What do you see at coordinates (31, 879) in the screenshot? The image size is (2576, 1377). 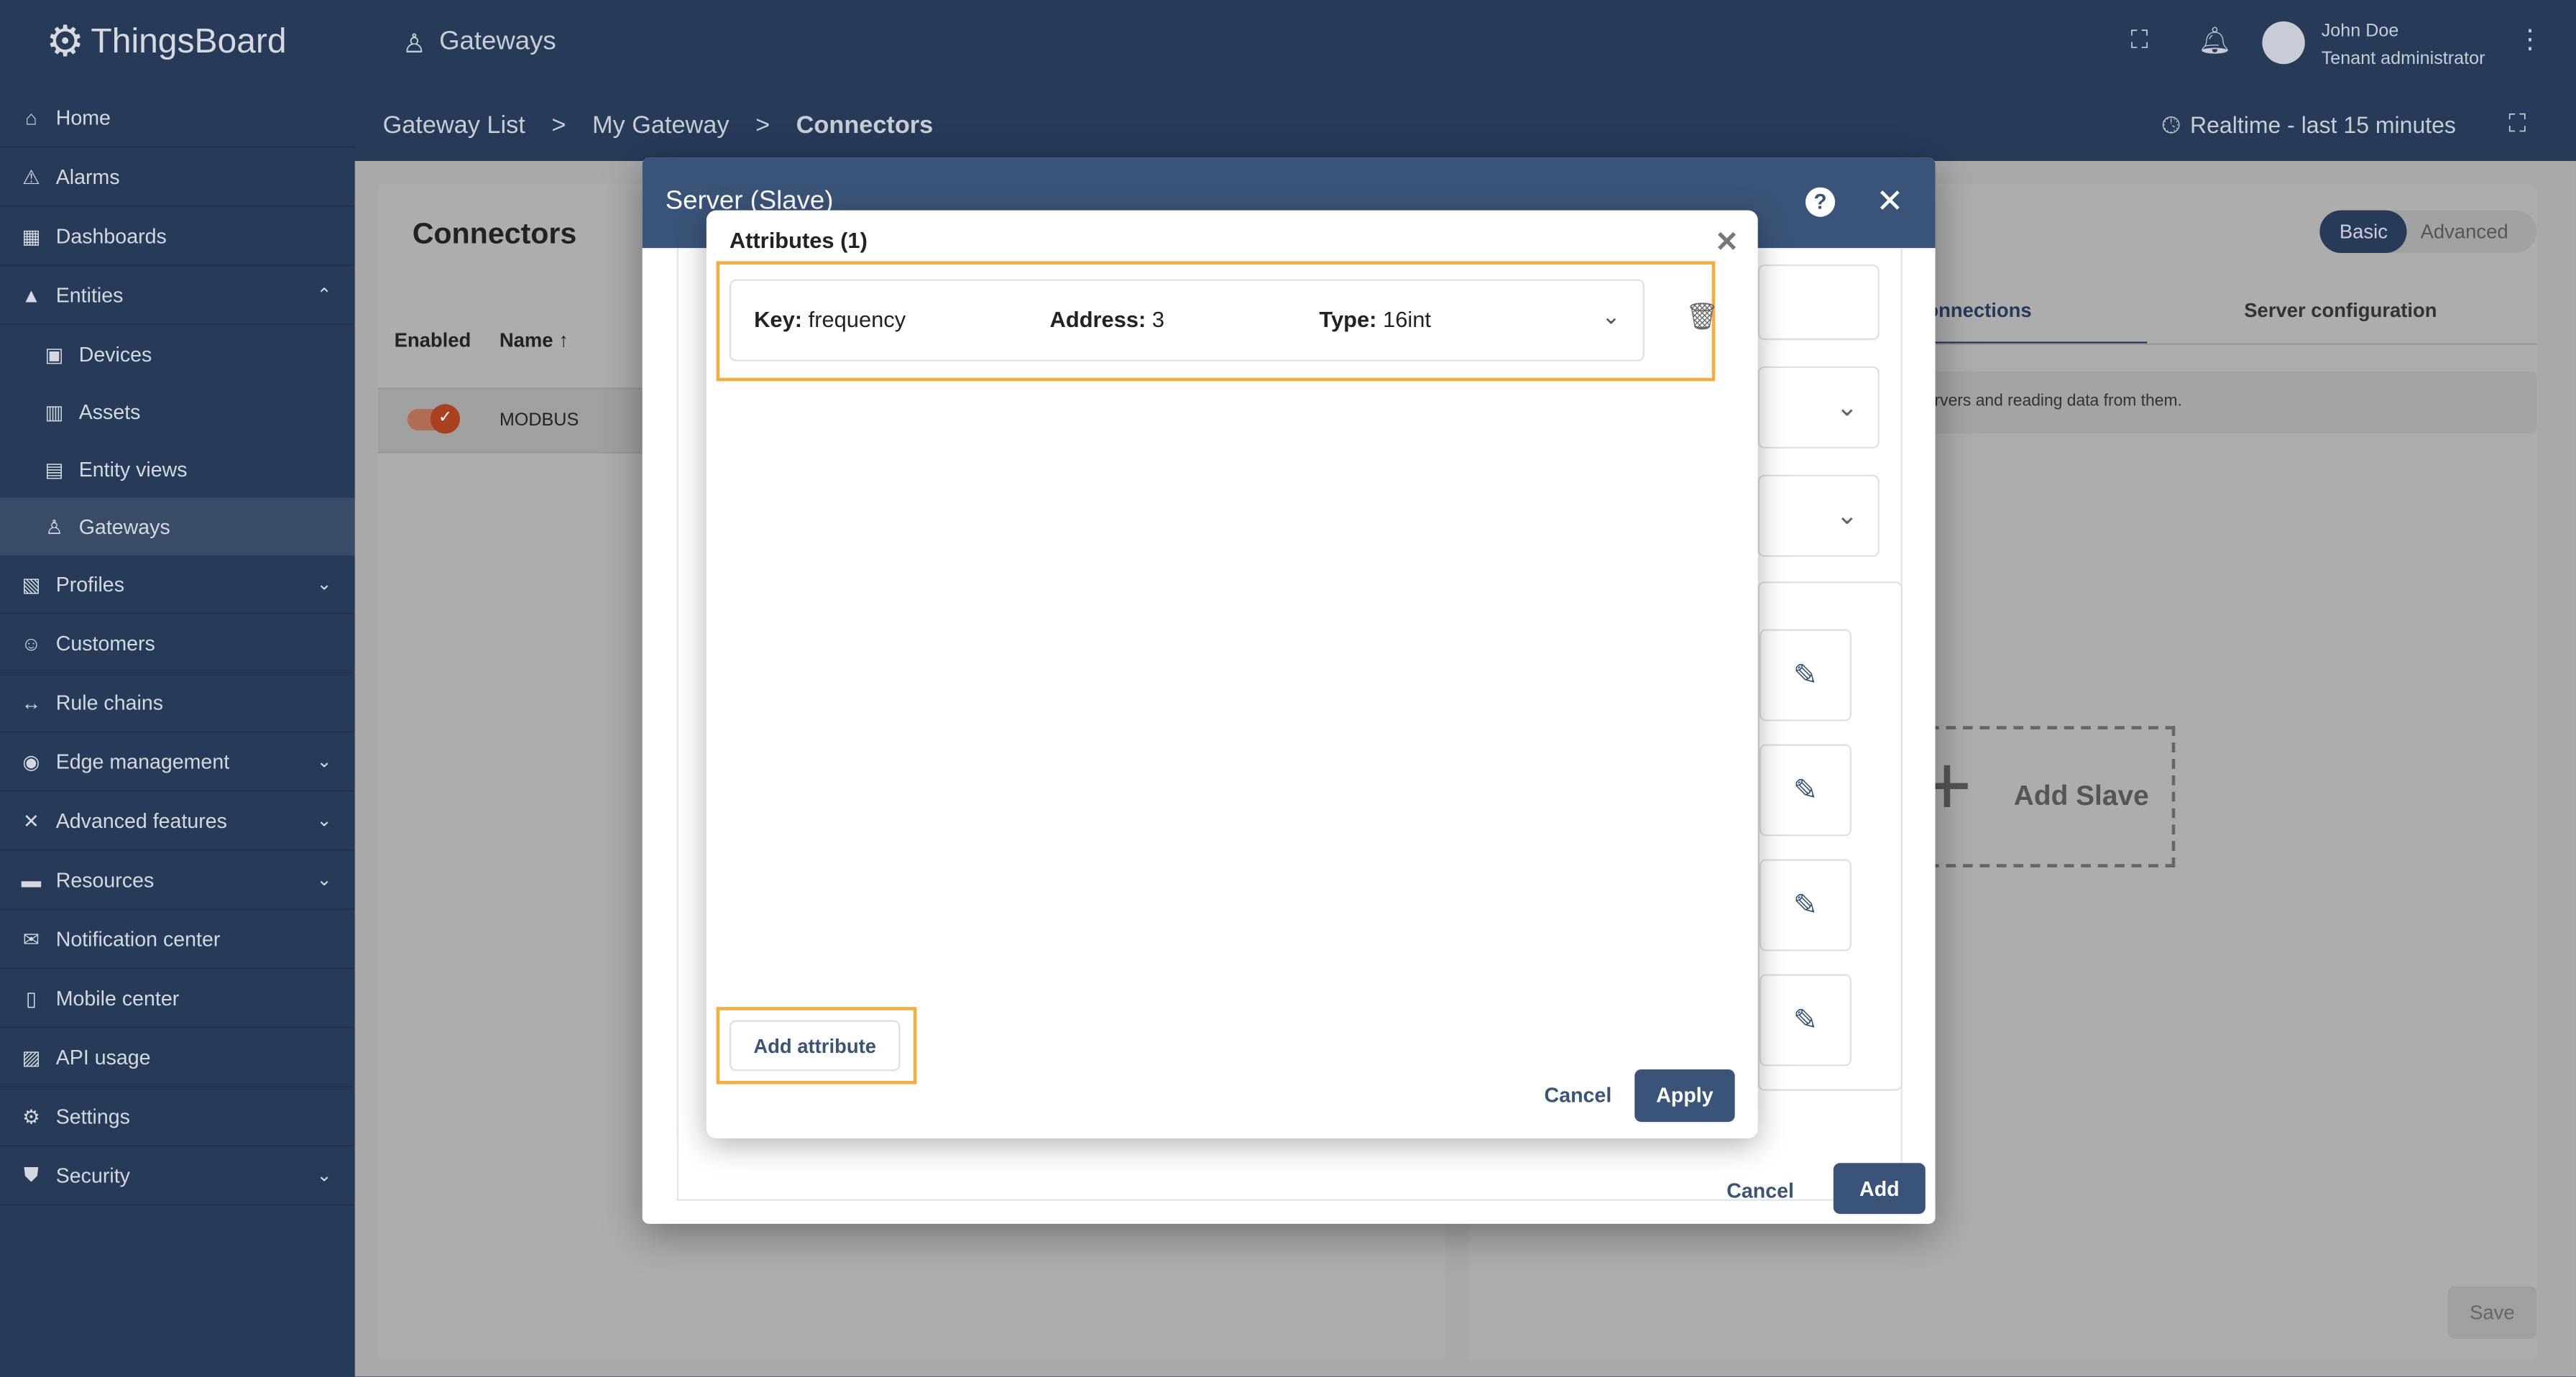 I see `resources-icon: ▬` at bounding box center [31, 879].